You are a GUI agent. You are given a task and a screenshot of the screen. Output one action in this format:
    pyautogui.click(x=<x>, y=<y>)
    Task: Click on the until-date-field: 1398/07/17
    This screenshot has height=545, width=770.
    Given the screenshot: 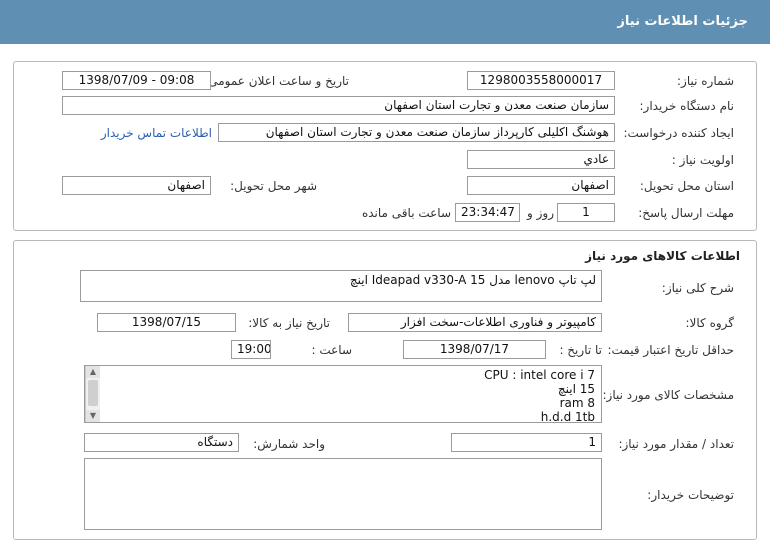 What is the action you would take?
    pyautogui.click(x=474, y=349)
    